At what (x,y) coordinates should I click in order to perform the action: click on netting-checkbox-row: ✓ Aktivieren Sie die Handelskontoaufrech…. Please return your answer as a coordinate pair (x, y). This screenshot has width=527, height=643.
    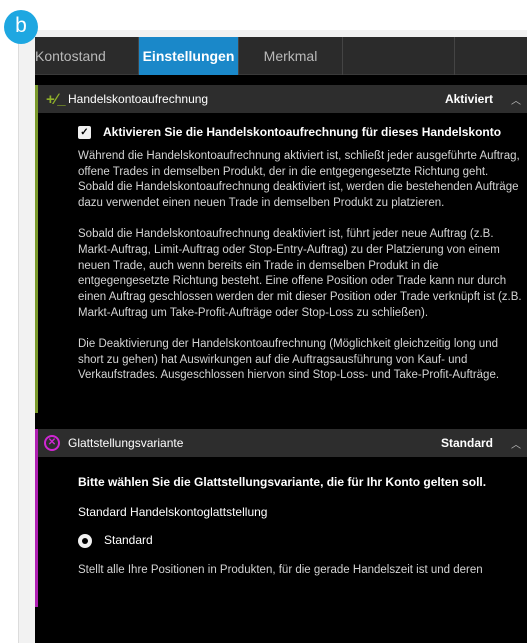
    Looking at the image, I should click on (300, 133).